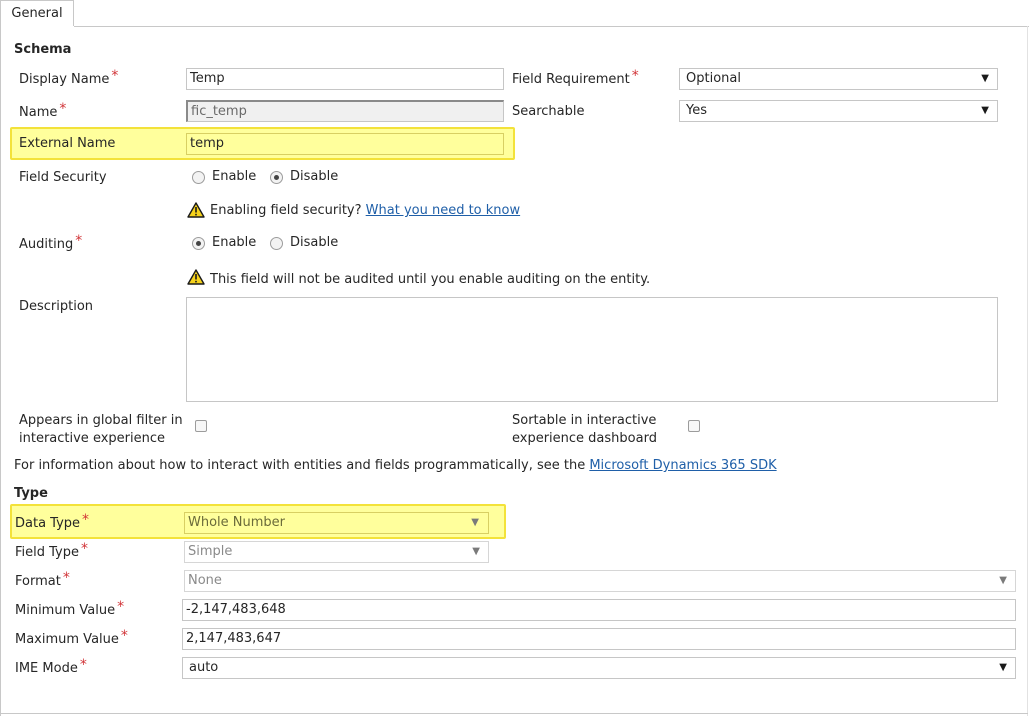 The image size is (1029, 716). Describe the element at coordinates (0, 371) in the screenshot. I see `panel-border-left` at that location.